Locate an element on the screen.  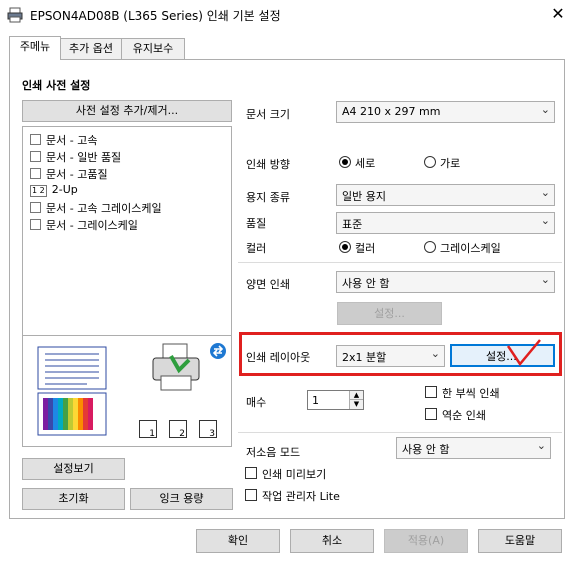
collate-label: 한 부씩 인쇄 is located at coordinates (471, 393).